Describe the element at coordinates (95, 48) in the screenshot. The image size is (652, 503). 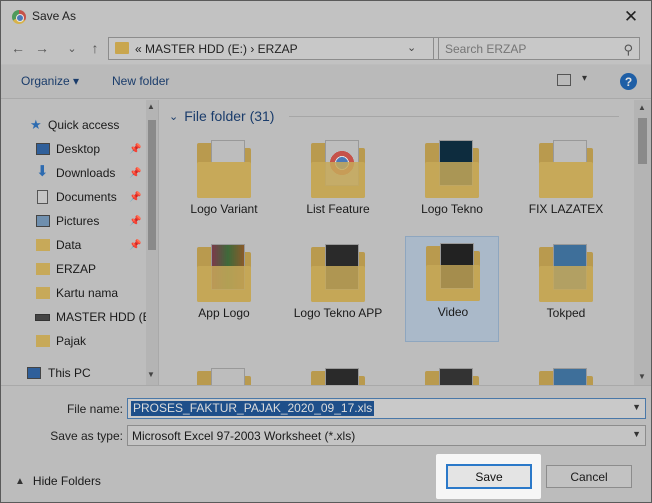
I see `up-arrow-icon: ↑` at that location.